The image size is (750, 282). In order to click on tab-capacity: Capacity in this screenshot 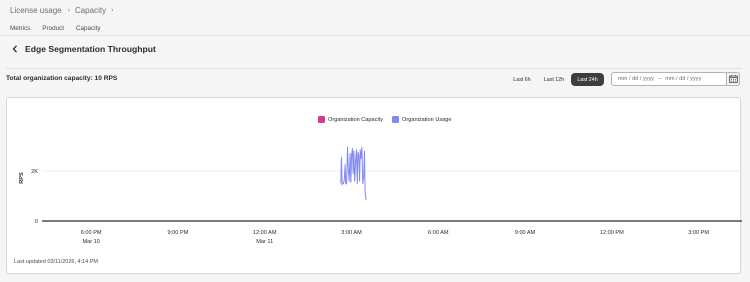, I will do `click(88, 28)`.